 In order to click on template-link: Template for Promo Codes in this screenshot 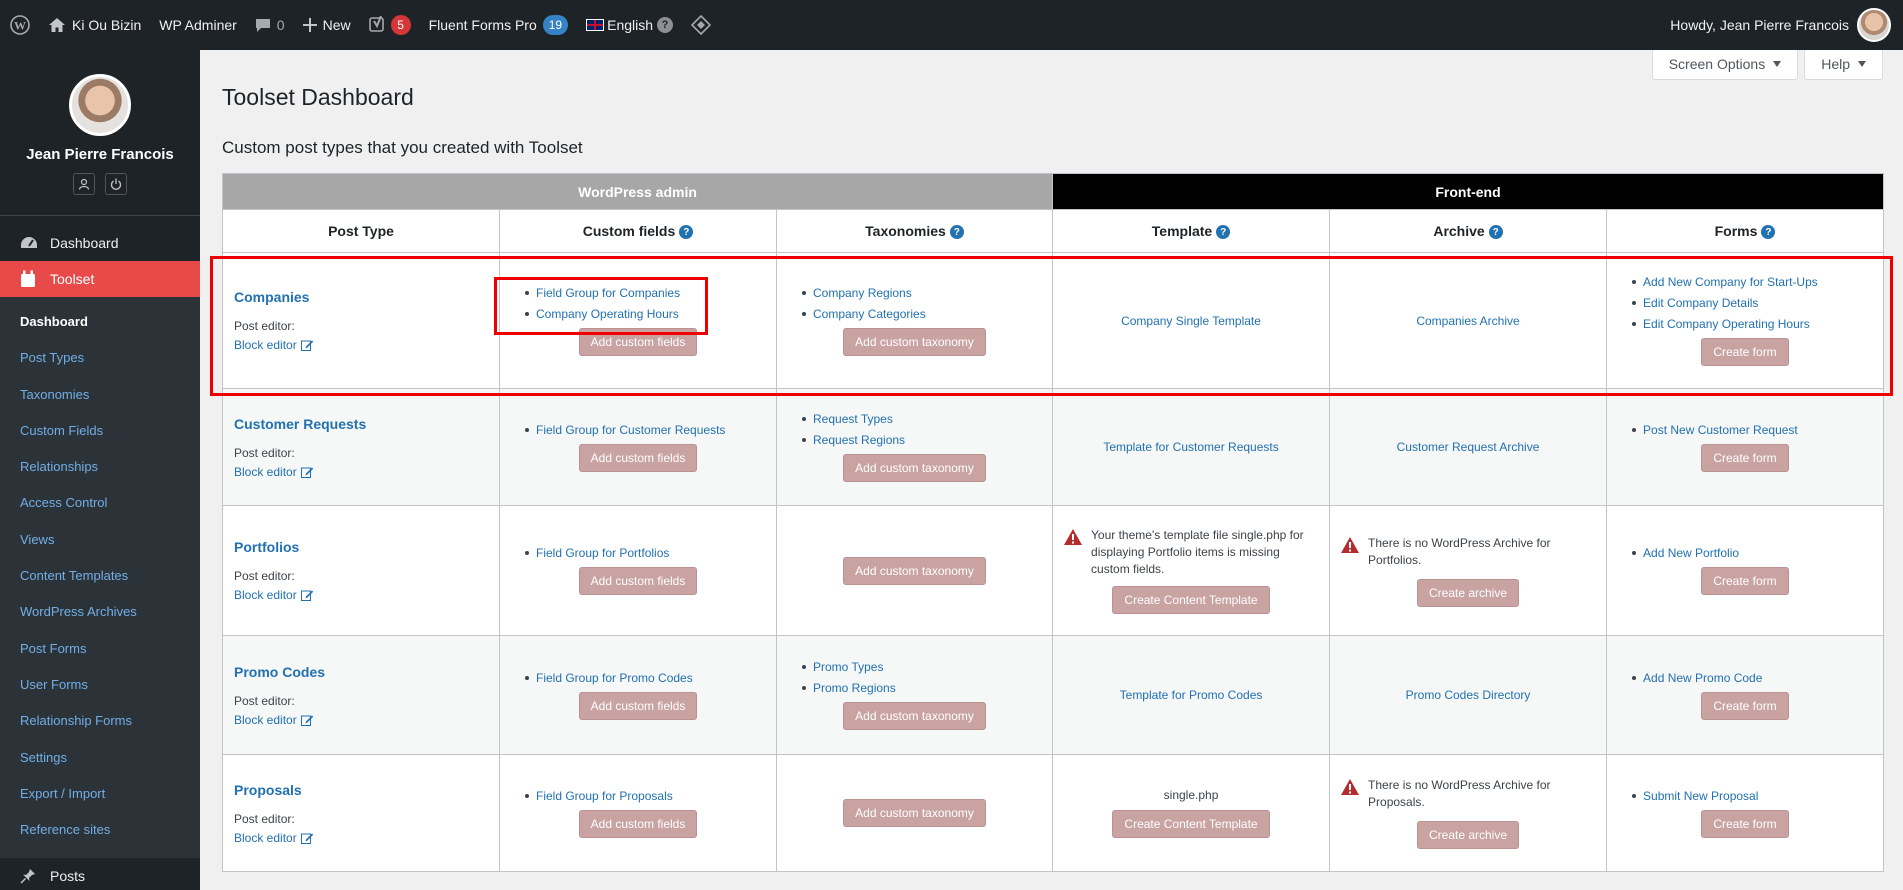, I will do `click(1191, 695)`.